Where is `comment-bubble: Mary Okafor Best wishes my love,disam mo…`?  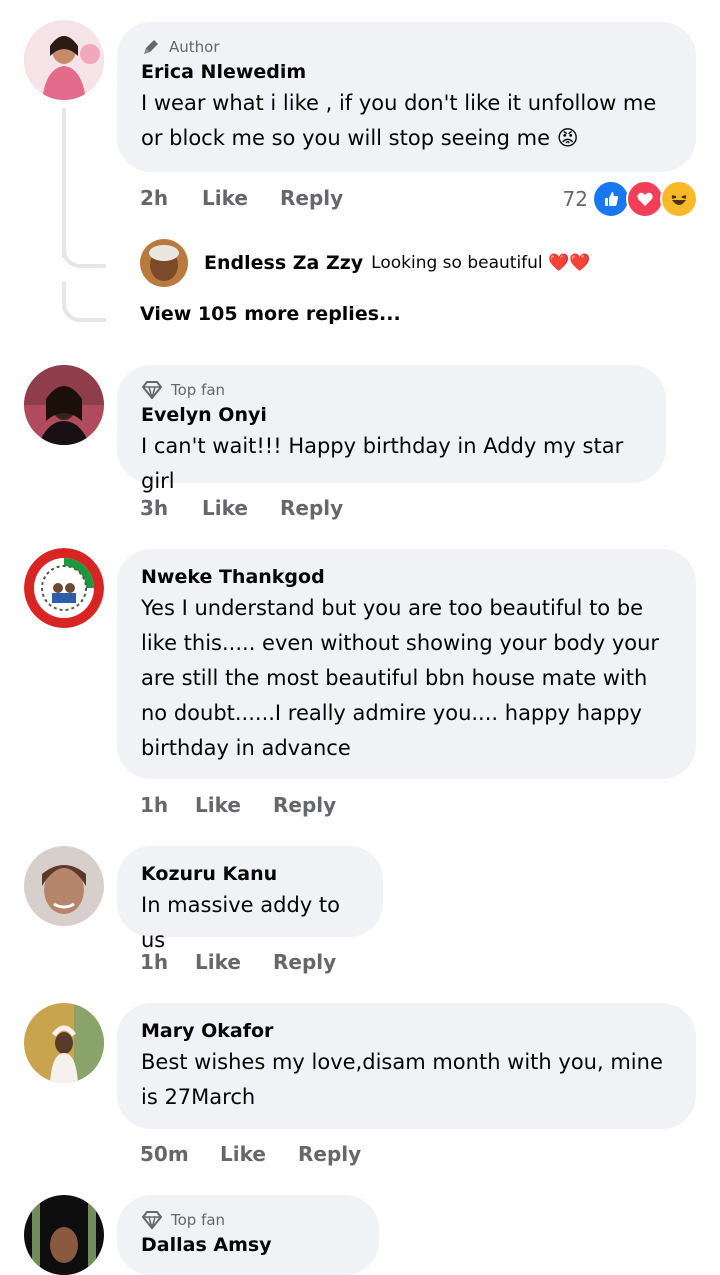
comment-bubble: Mary Okafor Best wishes my love,disam mo… is located at coordinates (406, 1066).